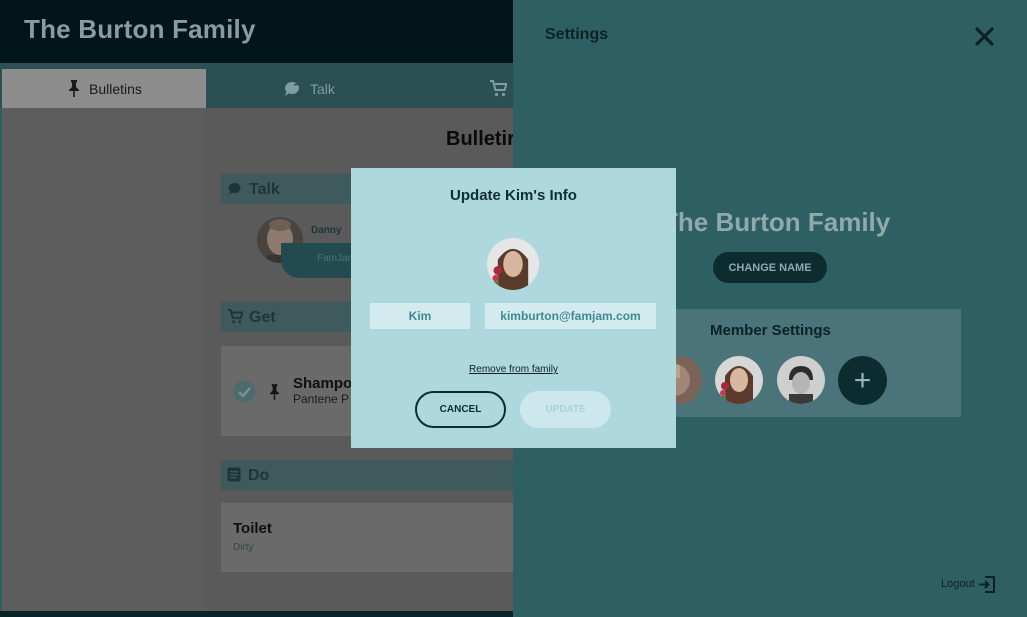  Describe the element at coordinates (115, 89) in the screenshot. I see `tab-bulletins-label: Bulletins` at that location.